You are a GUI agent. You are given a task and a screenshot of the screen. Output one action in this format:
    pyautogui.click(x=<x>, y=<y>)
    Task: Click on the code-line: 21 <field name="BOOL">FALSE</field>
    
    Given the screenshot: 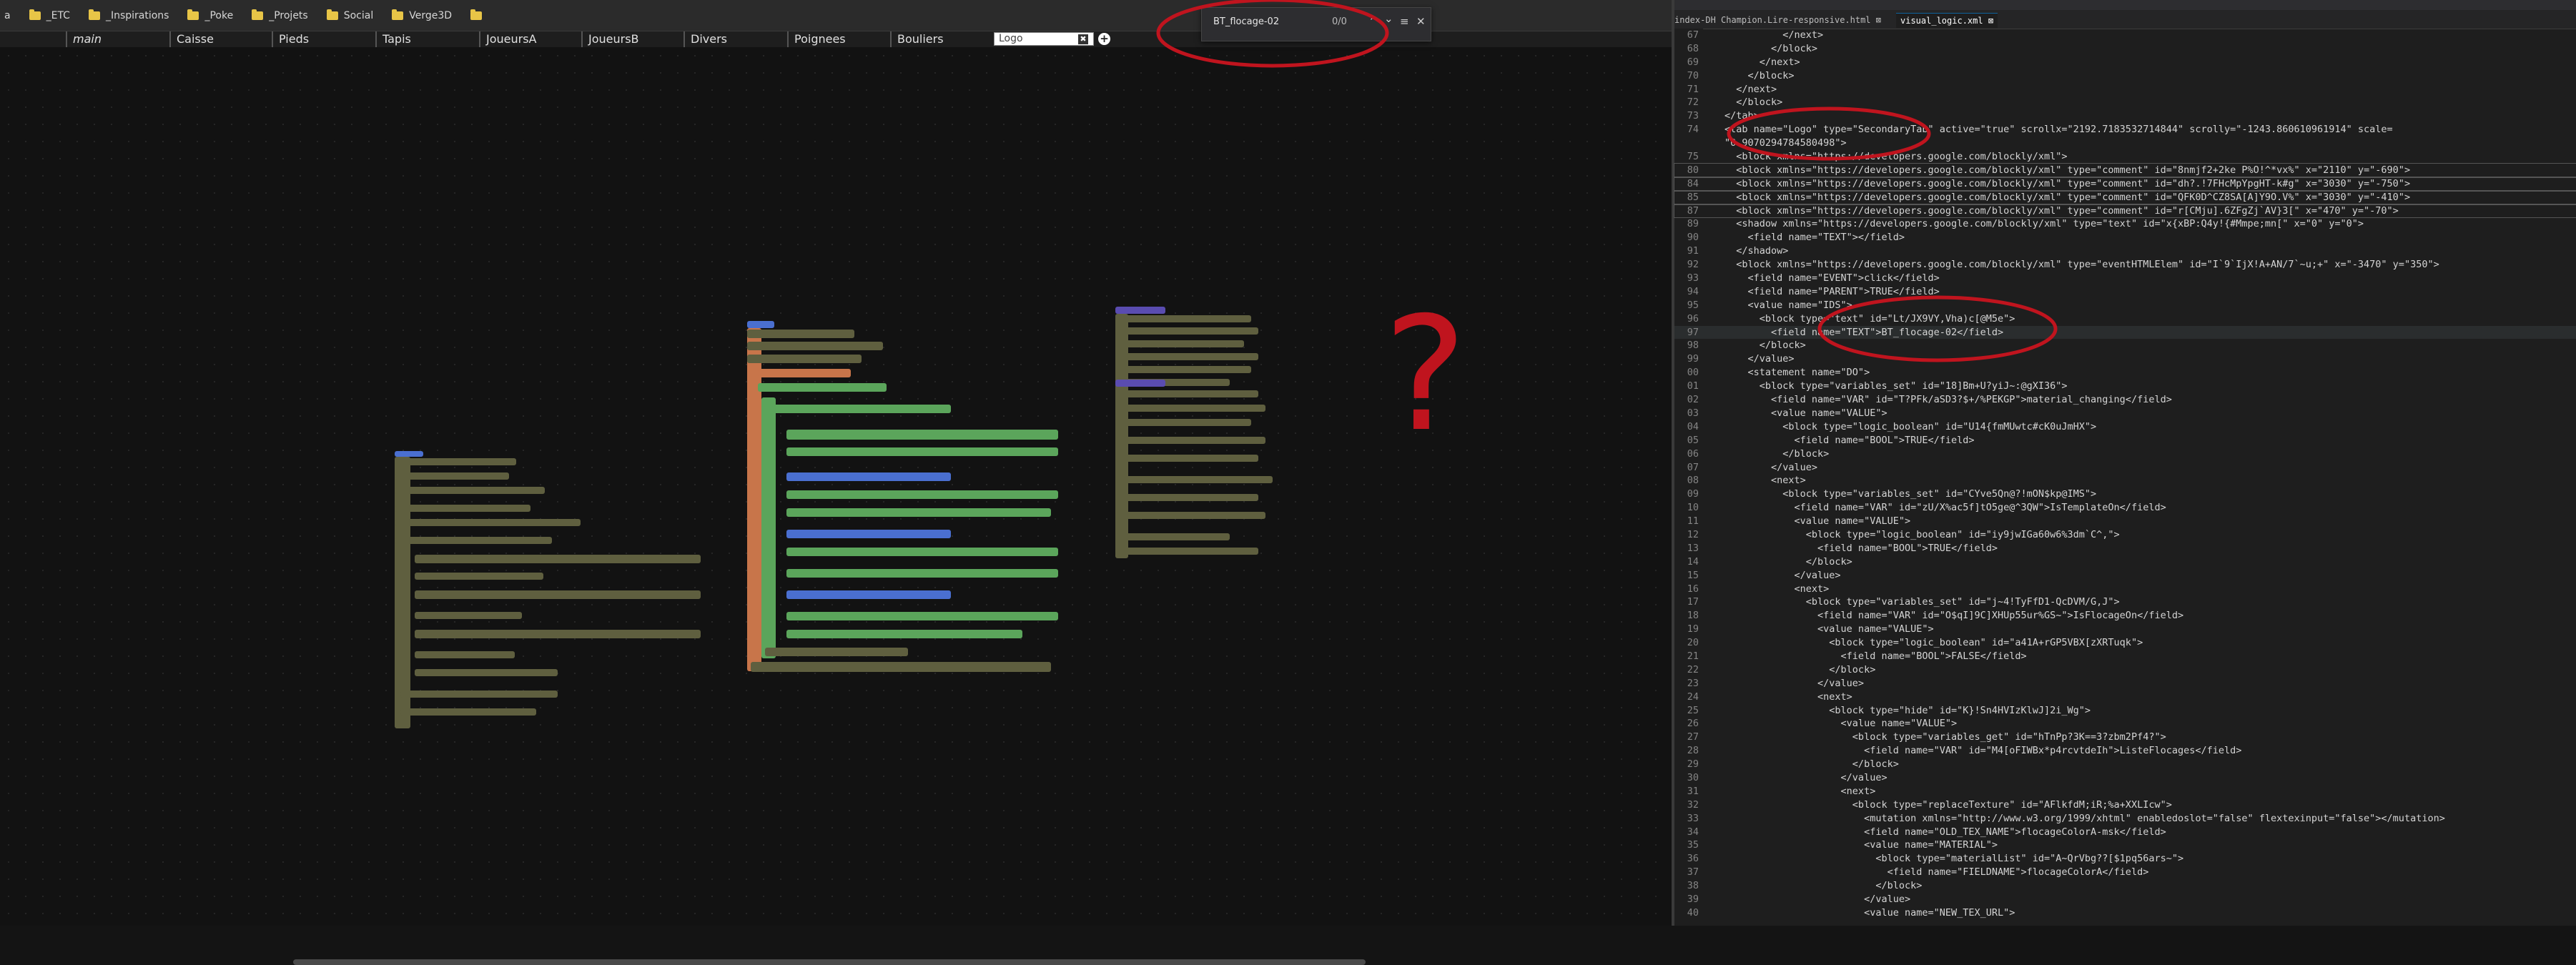 What is the action you would take?
    pyautogui.click(x=2125, y=656)
    